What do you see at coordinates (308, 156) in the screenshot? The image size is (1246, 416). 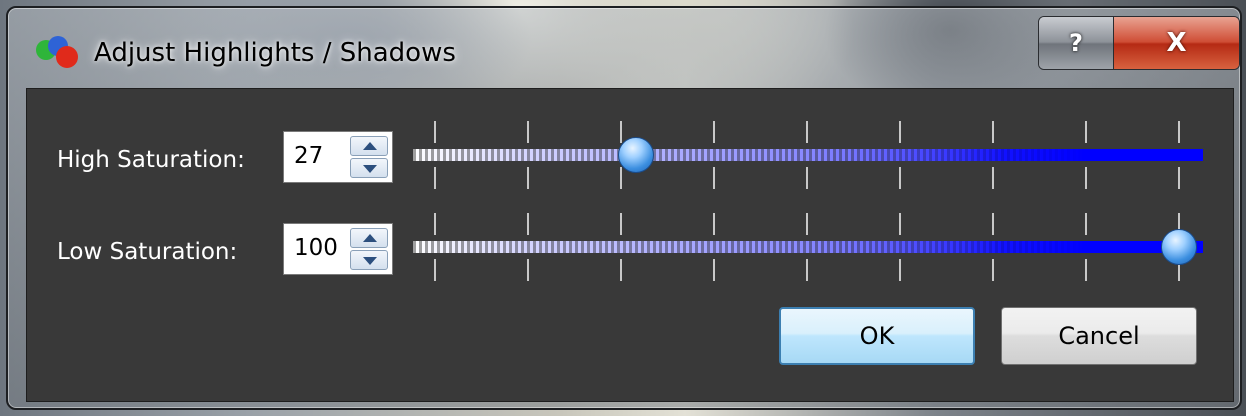 I see `high-saturation-value: 27` at bounding box center [308, 156].